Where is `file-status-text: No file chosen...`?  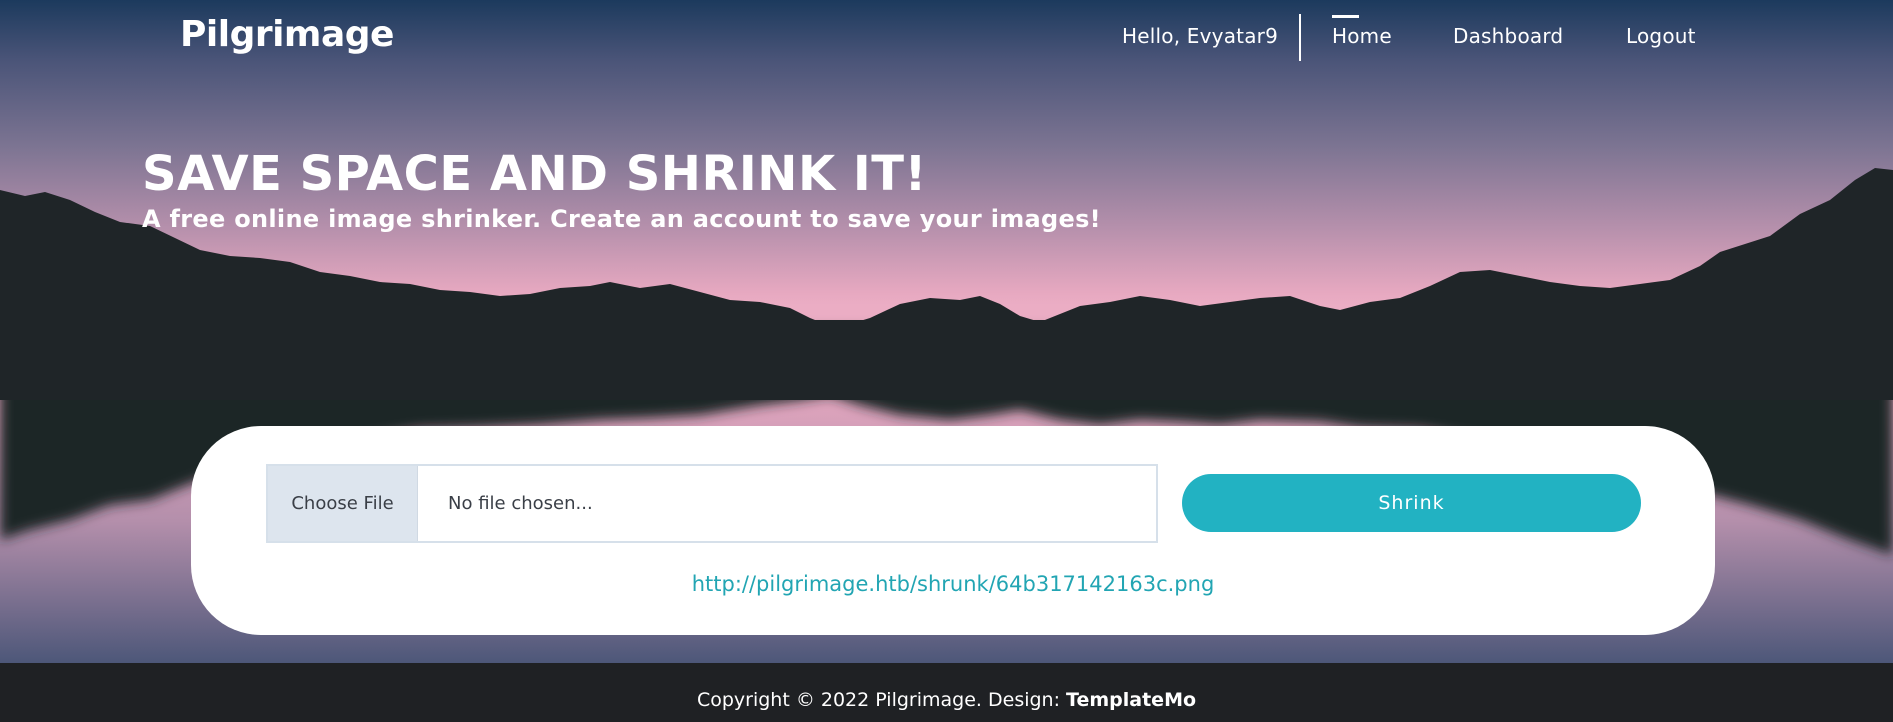 file-status-text: No file chosen... is located at coordinates (520, 503).